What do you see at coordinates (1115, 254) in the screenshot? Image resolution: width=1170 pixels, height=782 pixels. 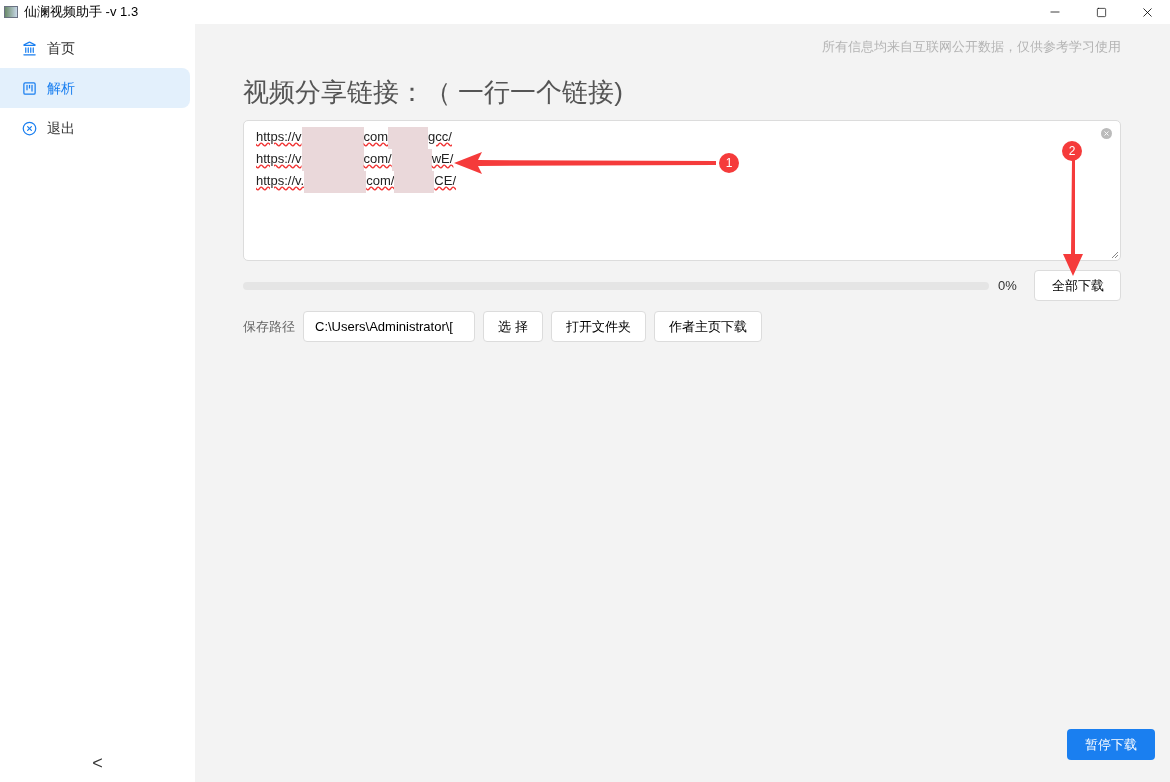 I see `resize-handle-icon` at bounding box center [1115, 254].